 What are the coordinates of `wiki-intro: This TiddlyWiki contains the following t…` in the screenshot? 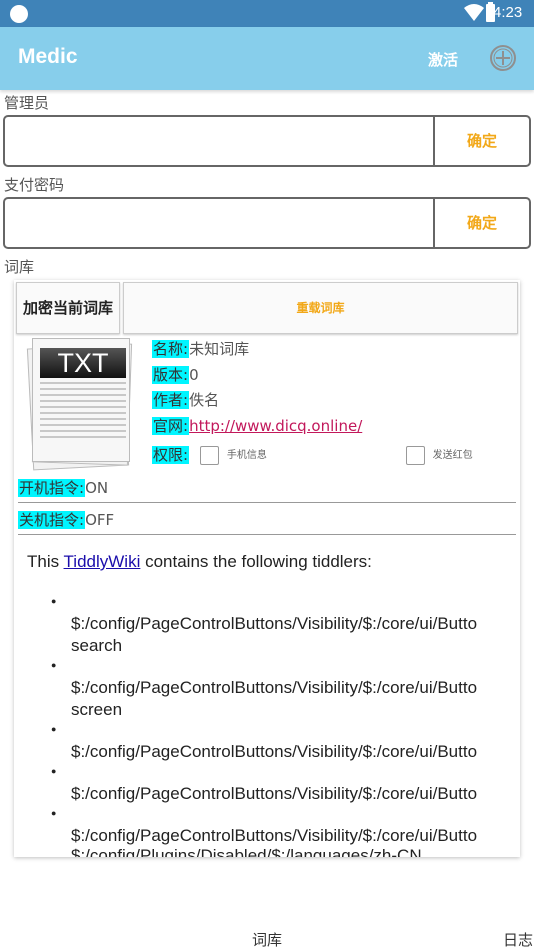 It's located at (199, 561).